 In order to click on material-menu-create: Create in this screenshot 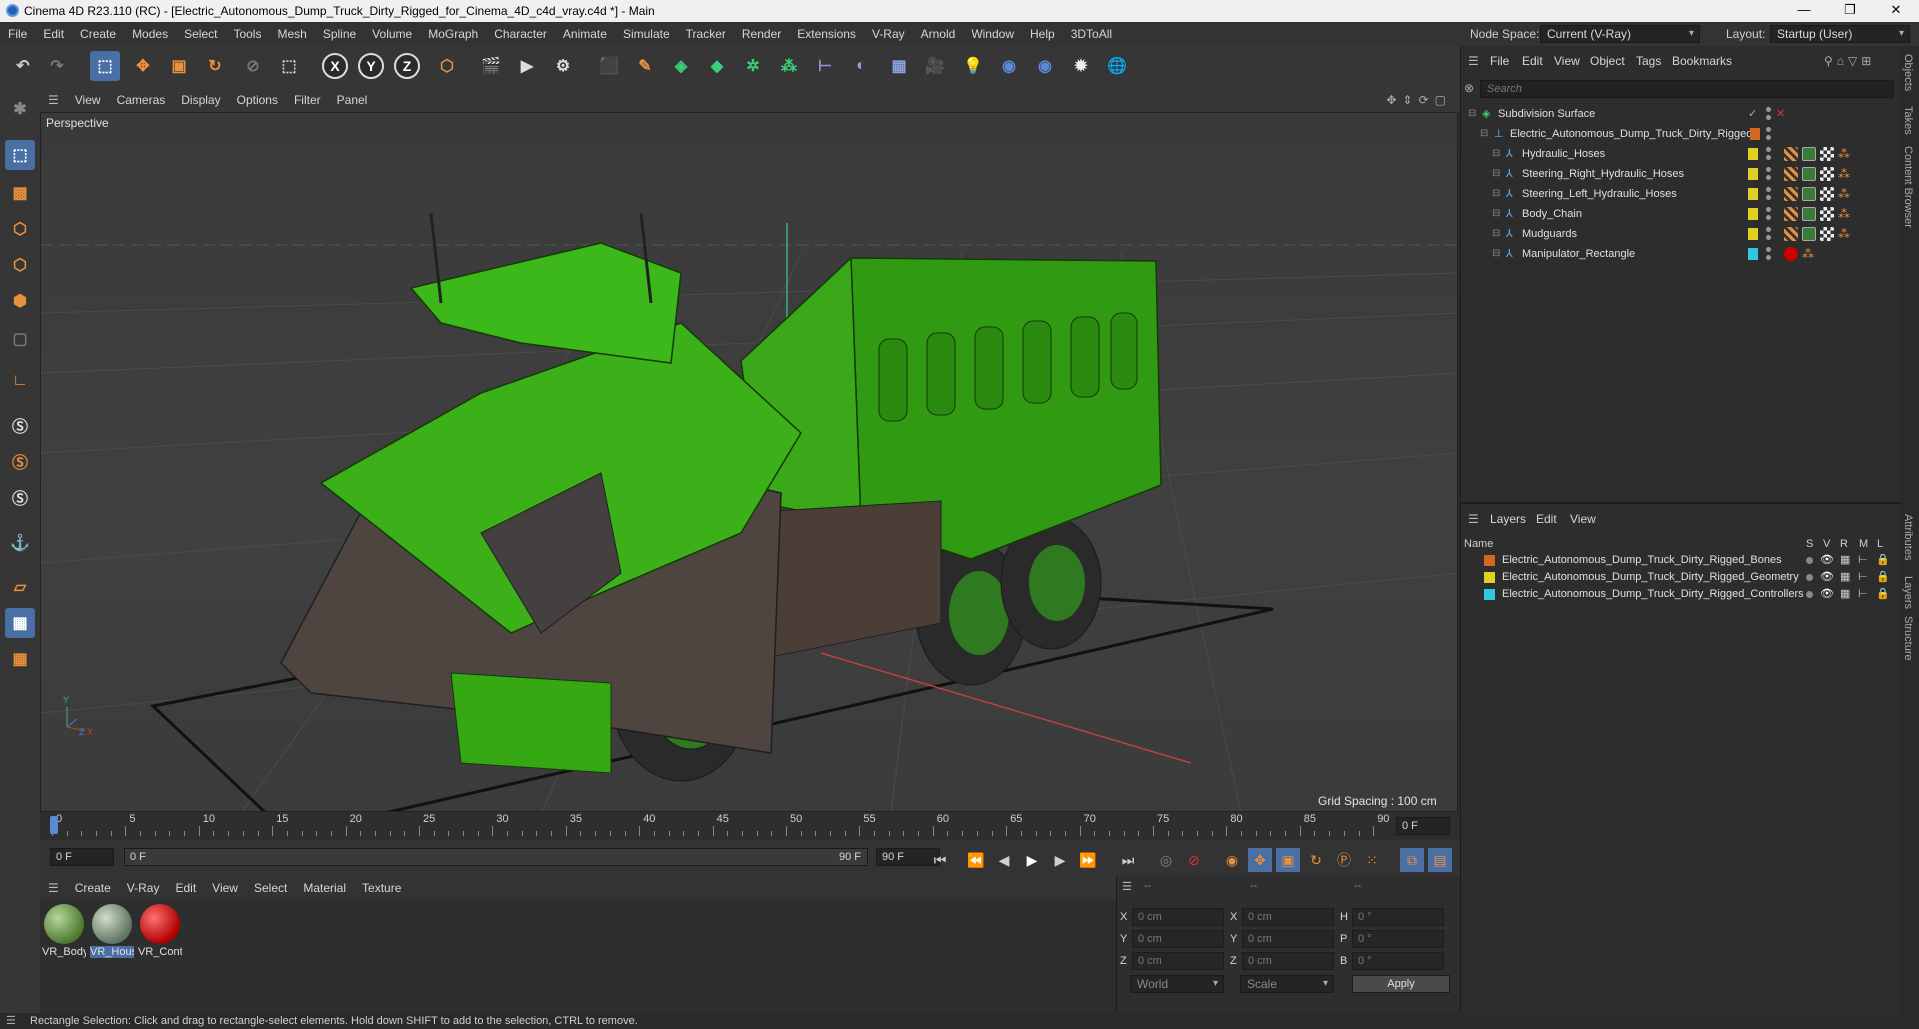, I will do `click(93, 888)`.